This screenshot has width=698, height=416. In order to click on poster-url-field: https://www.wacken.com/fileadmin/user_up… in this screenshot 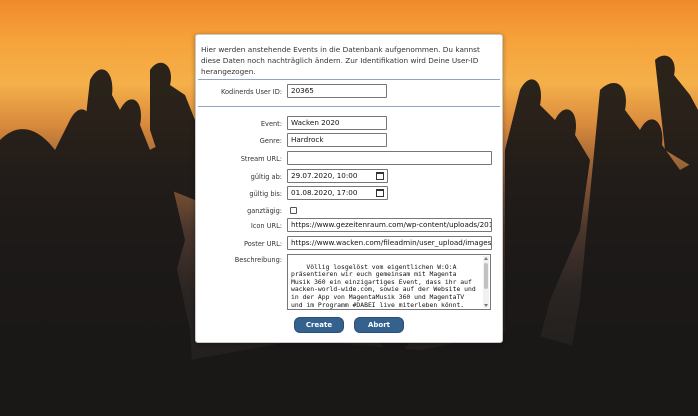, I will do `click(389, 243)`.